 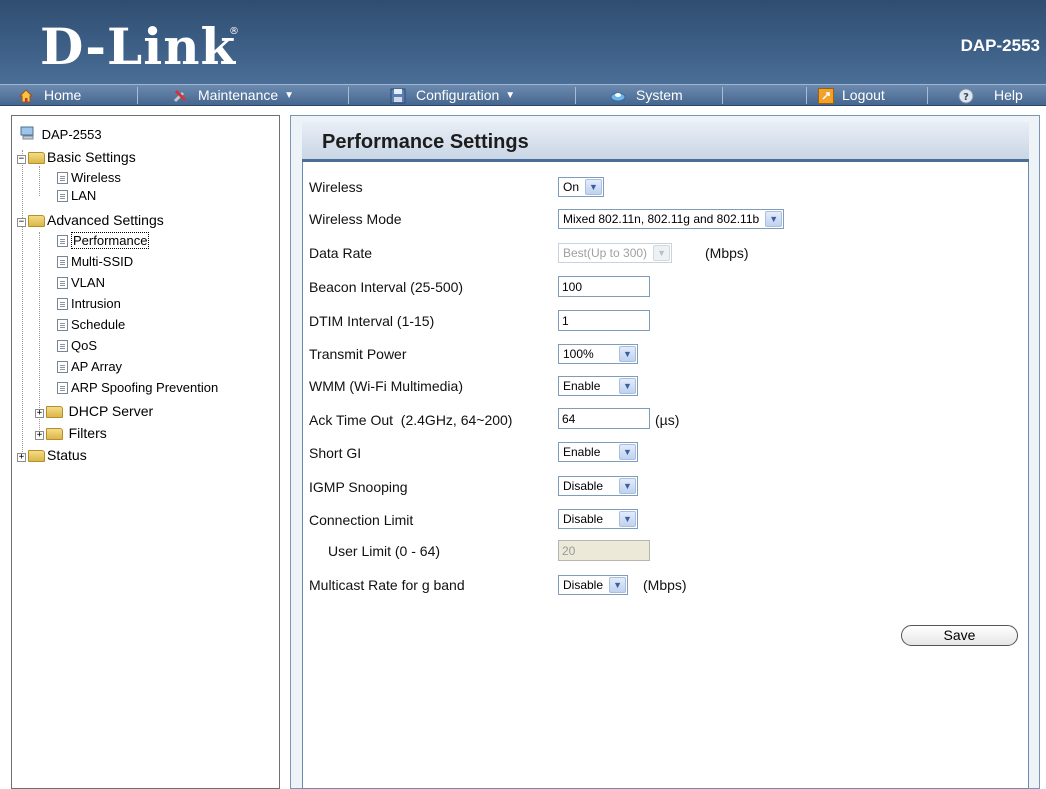 What do you see at coordinates (604, 320) in the screenshot?
I see `dtim-interval-input` at bounding box center [604, 320].